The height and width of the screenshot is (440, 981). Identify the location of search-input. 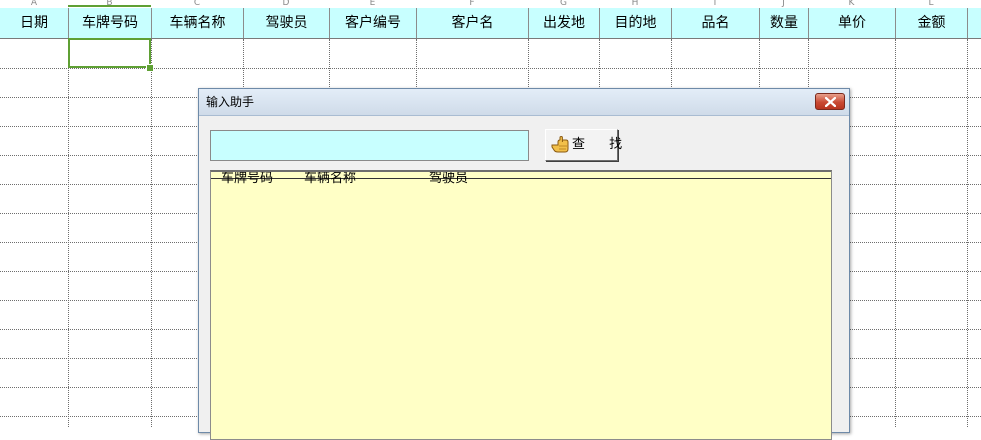
(369, 145).